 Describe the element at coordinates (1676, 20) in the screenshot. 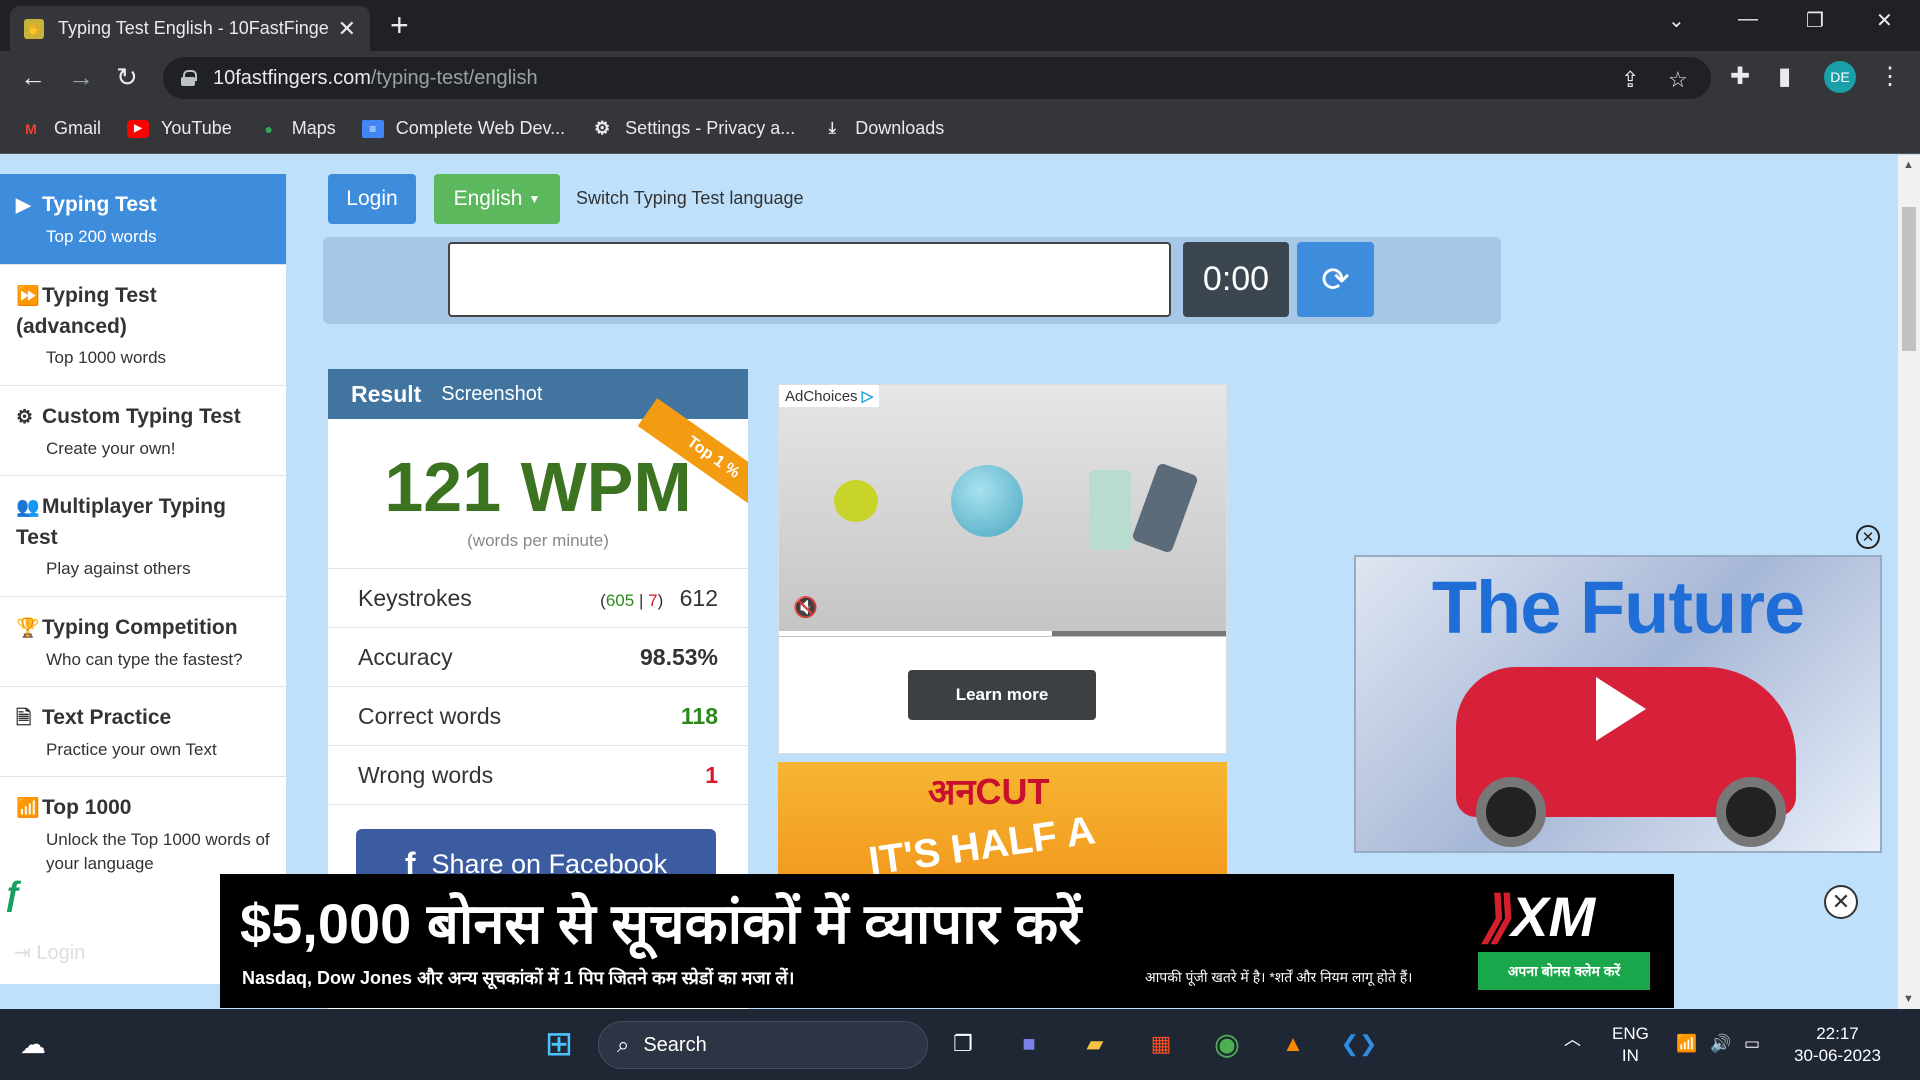

I see `tab-search-chevron-icon: ⌄` at that location.